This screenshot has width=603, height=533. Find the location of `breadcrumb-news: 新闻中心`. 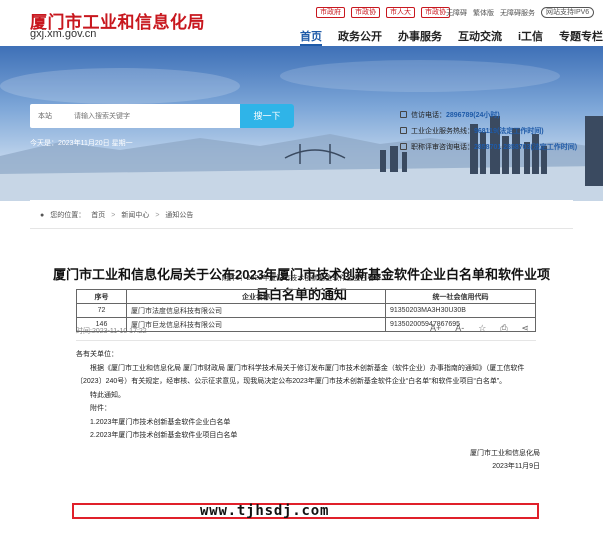

breadcrumb-news: 新闻中心 is located at coordinates (135, 215).